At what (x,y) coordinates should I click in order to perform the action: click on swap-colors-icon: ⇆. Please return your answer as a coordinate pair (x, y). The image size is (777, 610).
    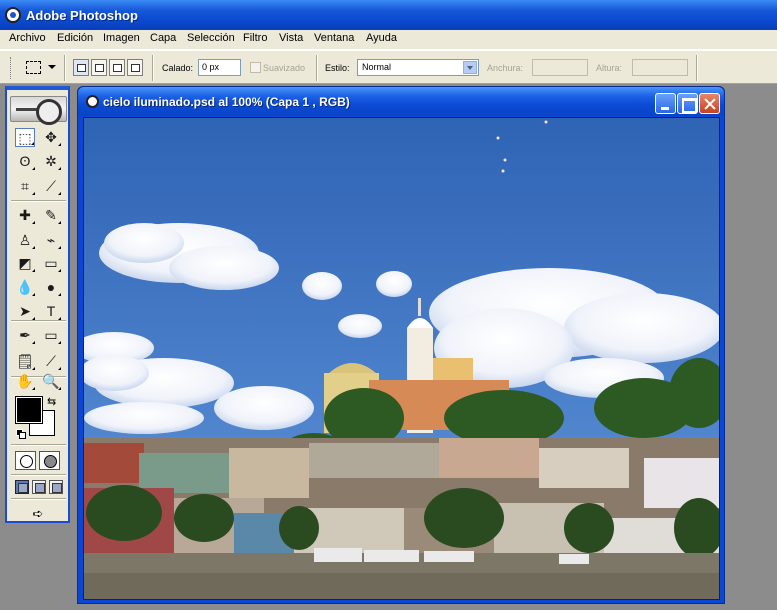
    Looking at the image, I should click on (51, 401).